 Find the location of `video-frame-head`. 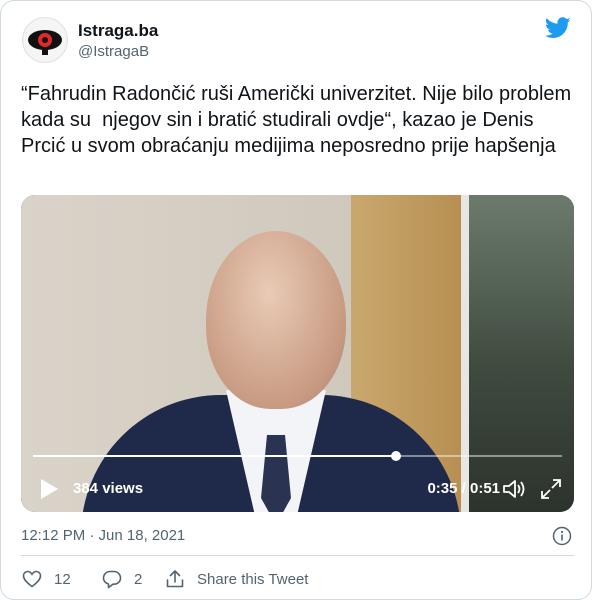

video-frame-head is located at coordinates (276, 320).